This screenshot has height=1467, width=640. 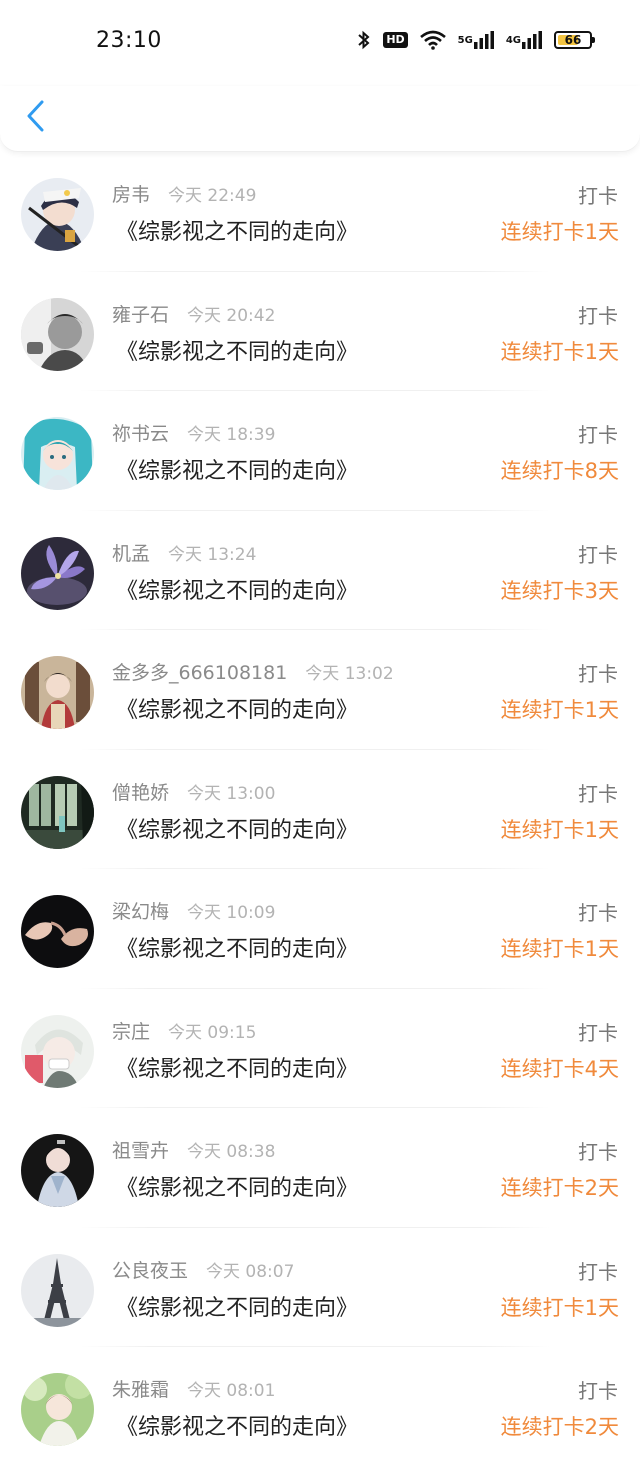 I want to click on bluetooth-icon, so click(x=364, y=40).